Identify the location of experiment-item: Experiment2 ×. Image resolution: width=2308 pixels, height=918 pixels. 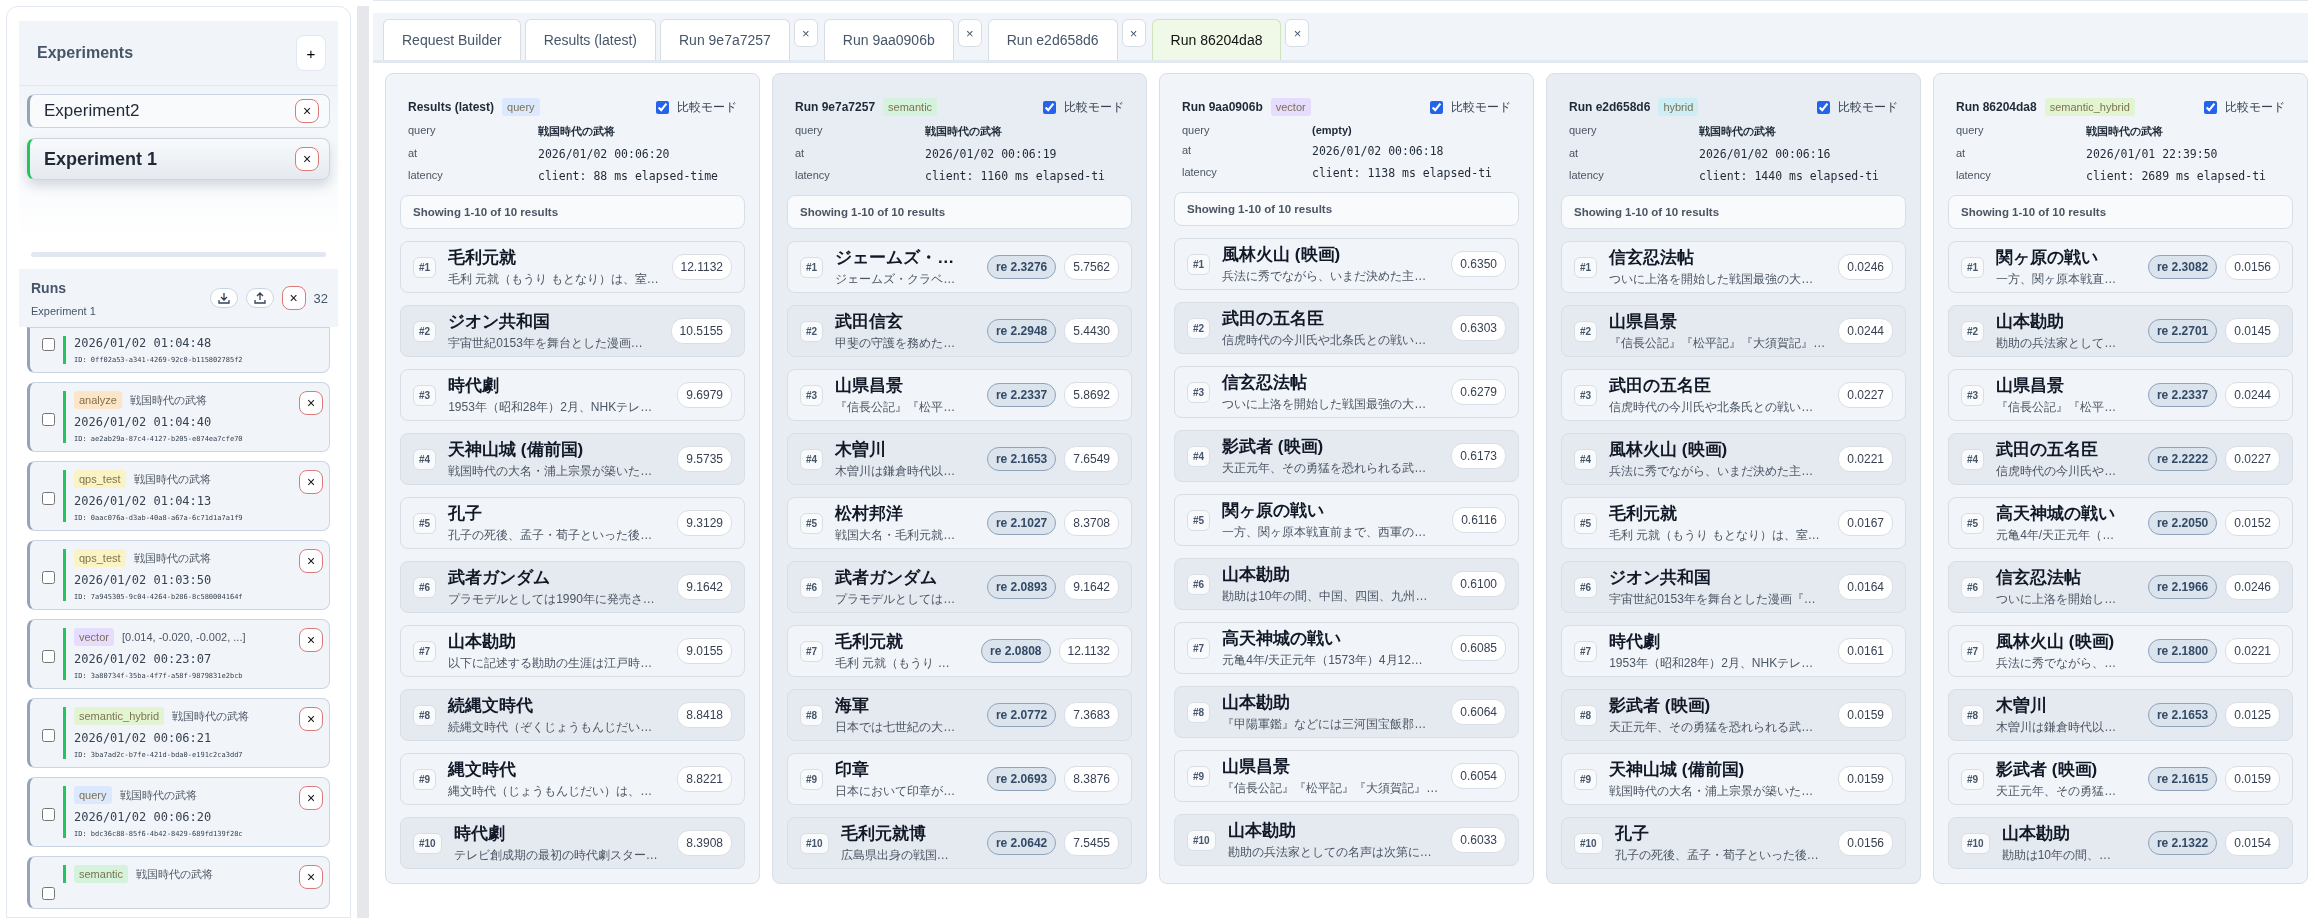
(178, 111).